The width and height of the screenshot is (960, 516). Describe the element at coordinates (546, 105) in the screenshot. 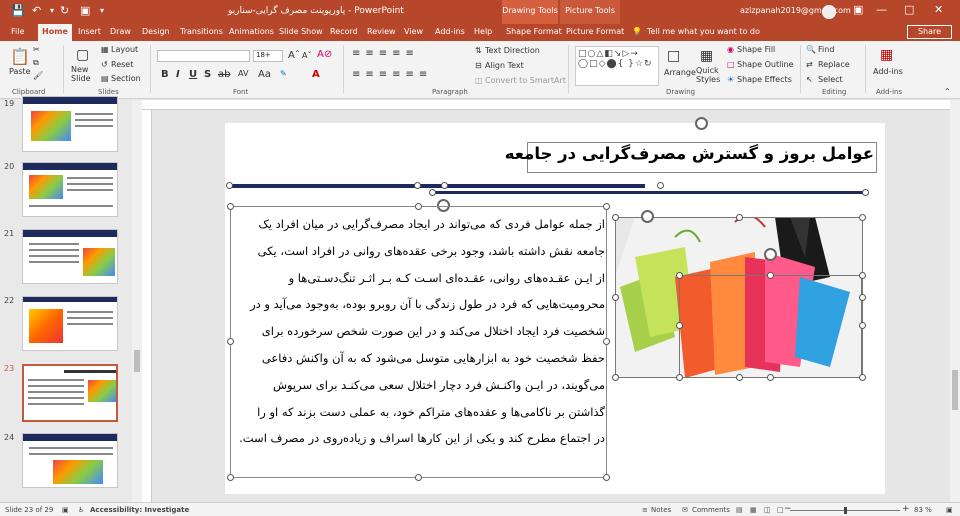

I see `horizontal-ruler` at that location.